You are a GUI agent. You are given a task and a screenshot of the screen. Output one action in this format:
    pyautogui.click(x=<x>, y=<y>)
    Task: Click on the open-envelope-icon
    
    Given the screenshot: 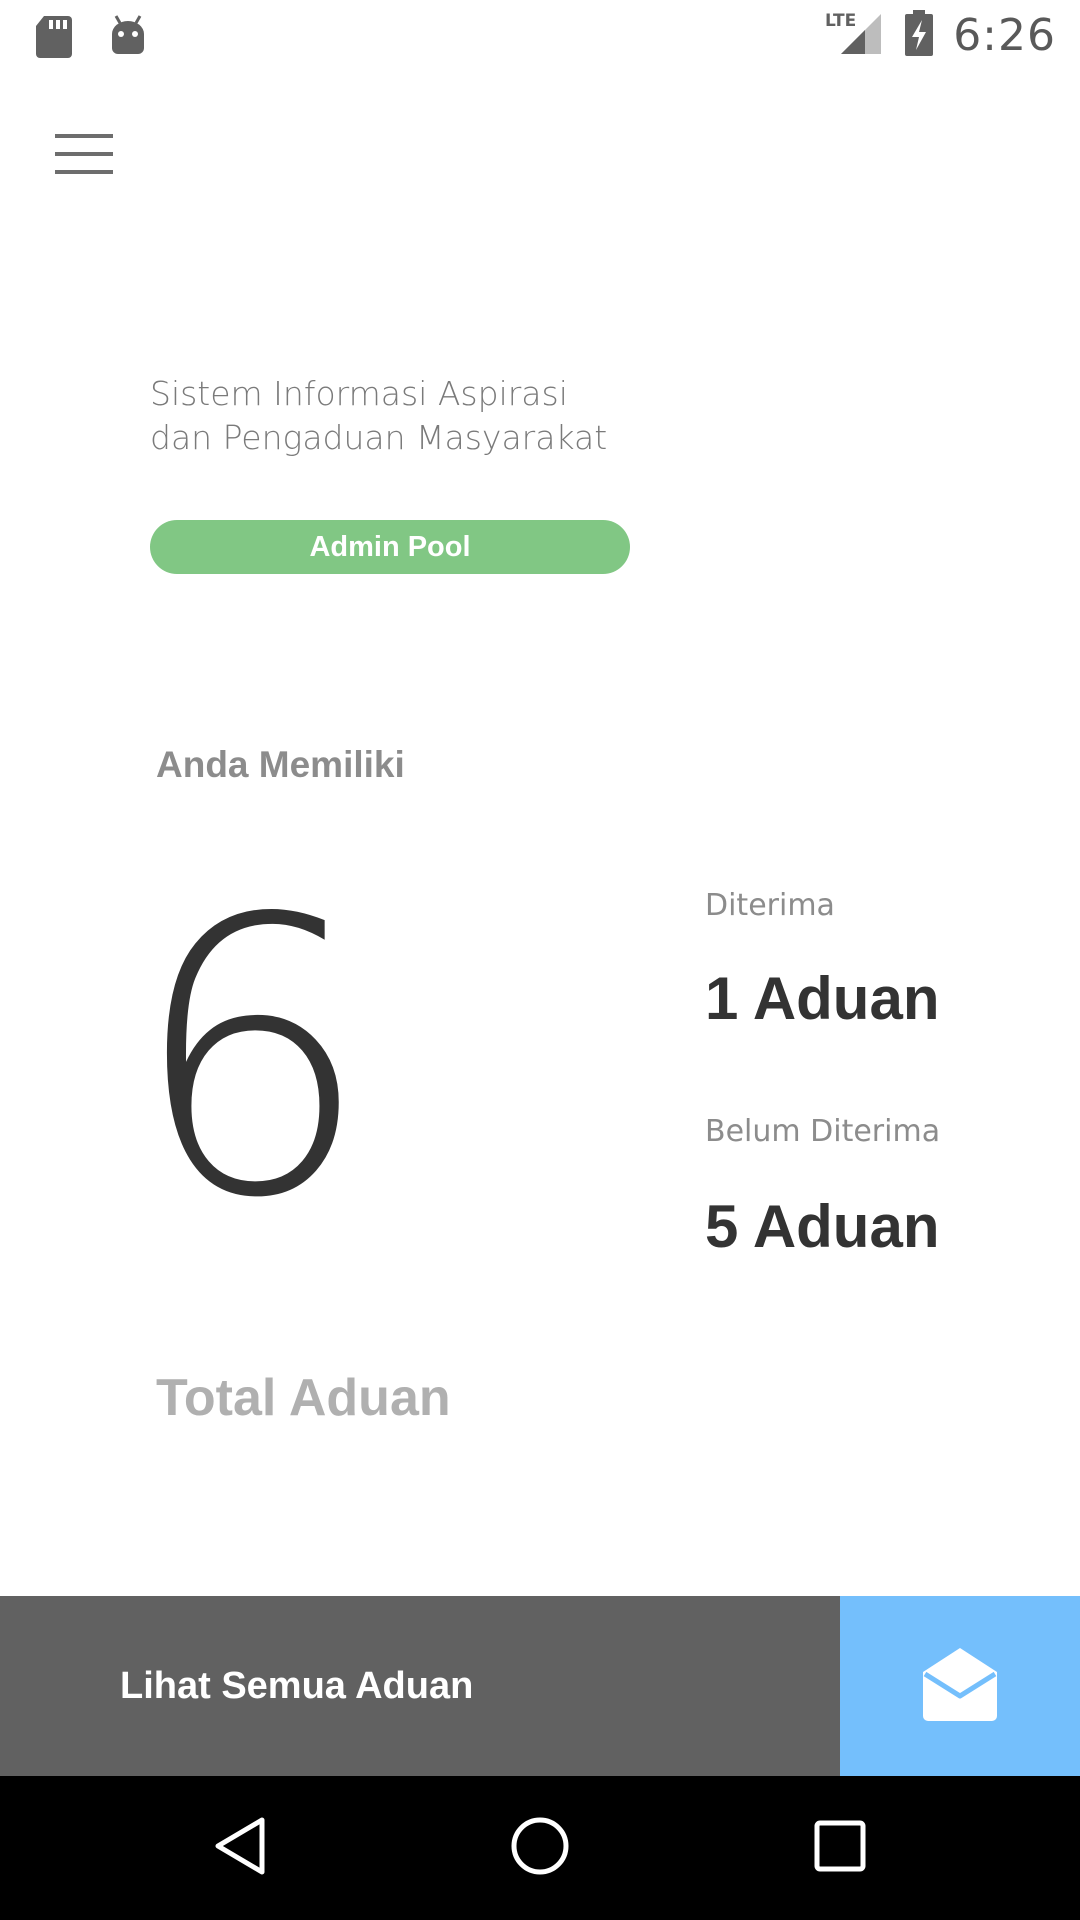 What is the action you would take?
    pyautogui.click(x=960, y=1686)
    